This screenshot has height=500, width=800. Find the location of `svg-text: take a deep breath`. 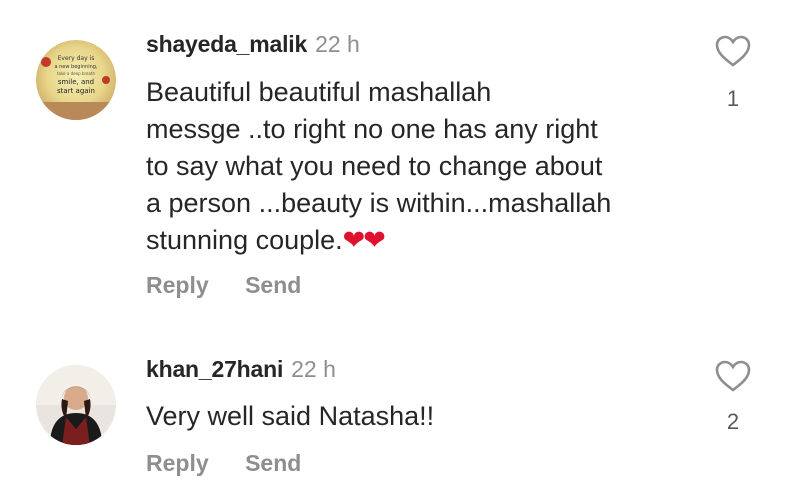

svg-text: take a deep breath is located at coordinates (76, 73).